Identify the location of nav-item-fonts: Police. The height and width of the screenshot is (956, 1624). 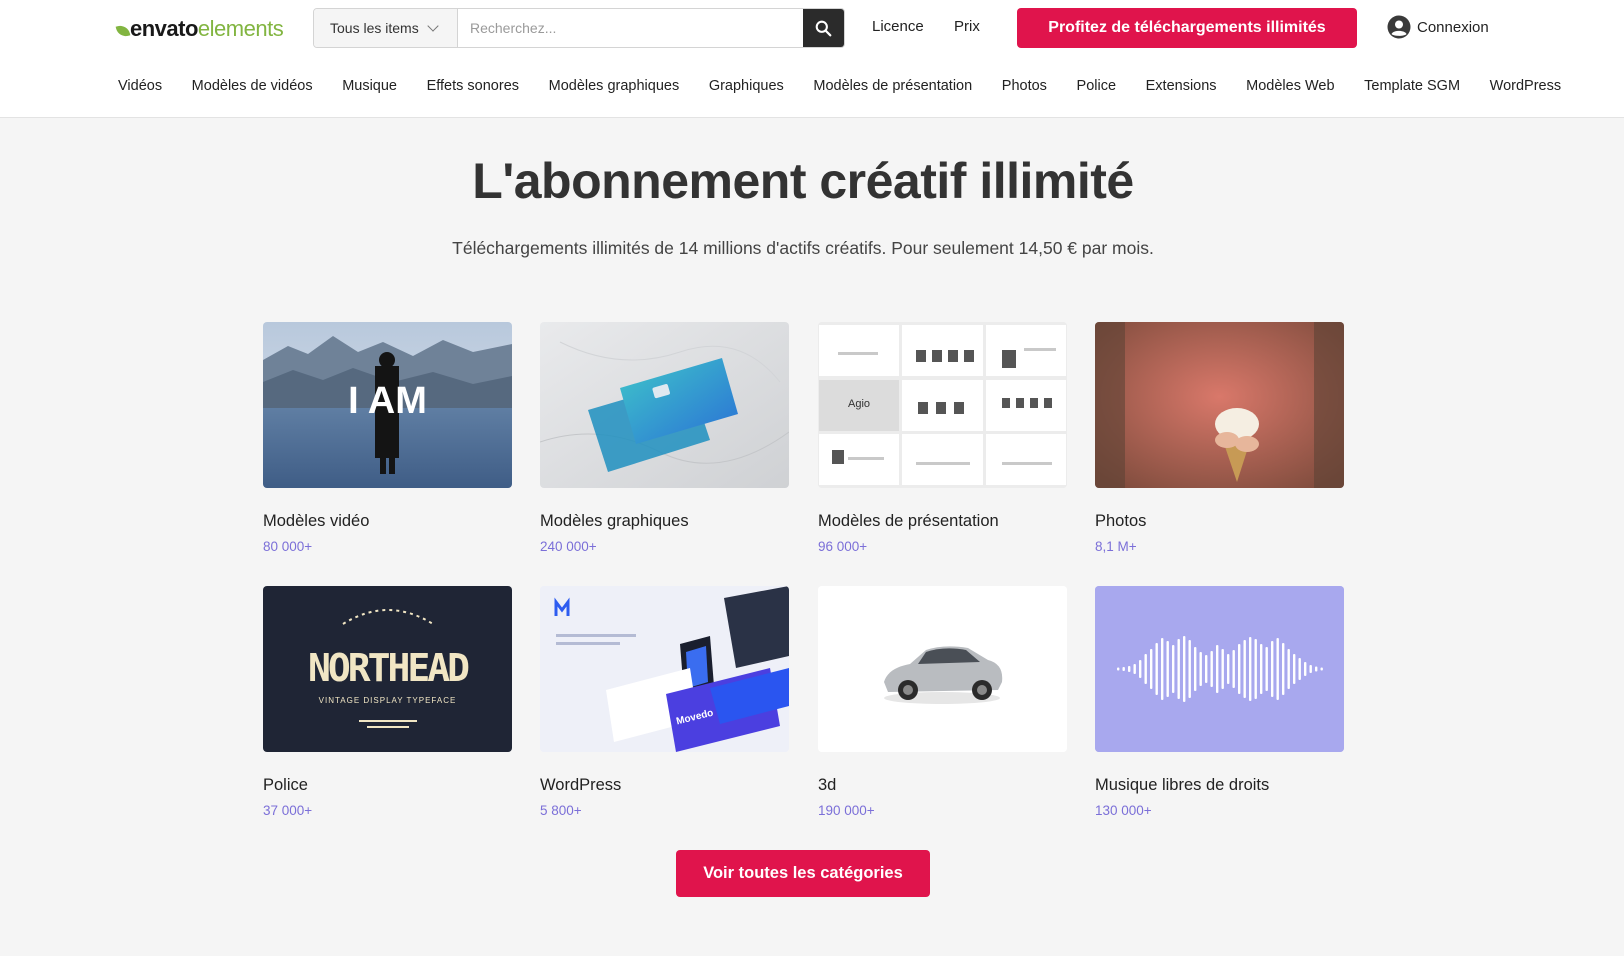
(1097, 86).